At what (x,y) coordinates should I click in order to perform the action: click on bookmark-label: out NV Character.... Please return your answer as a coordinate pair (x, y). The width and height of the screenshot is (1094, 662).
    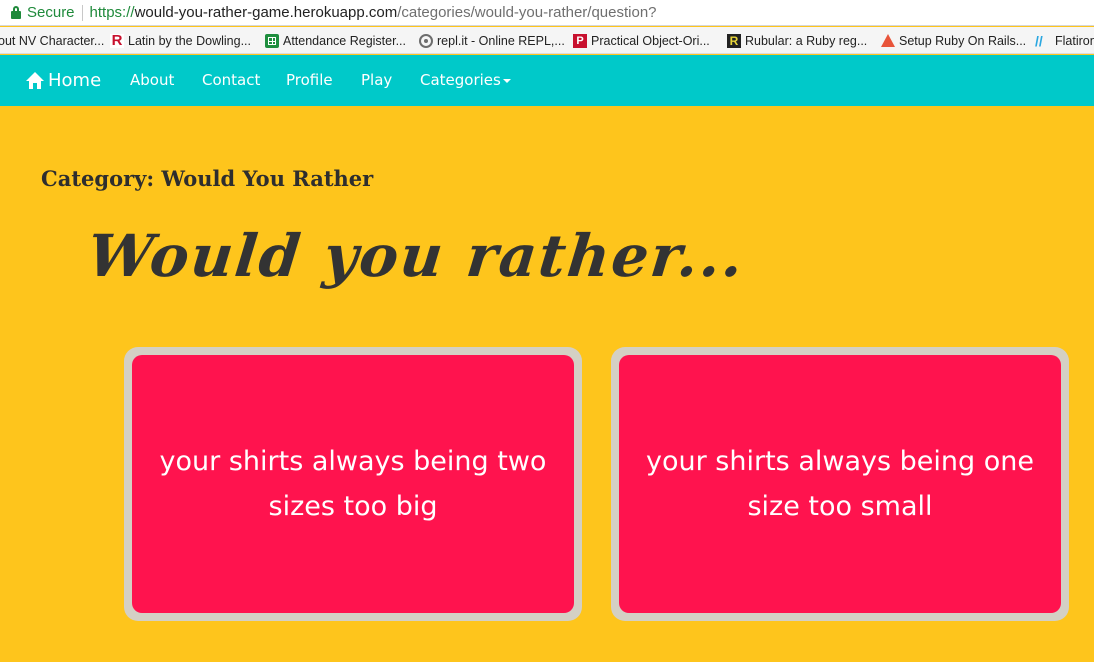
    Looking at the image, I should click on (52, 40).